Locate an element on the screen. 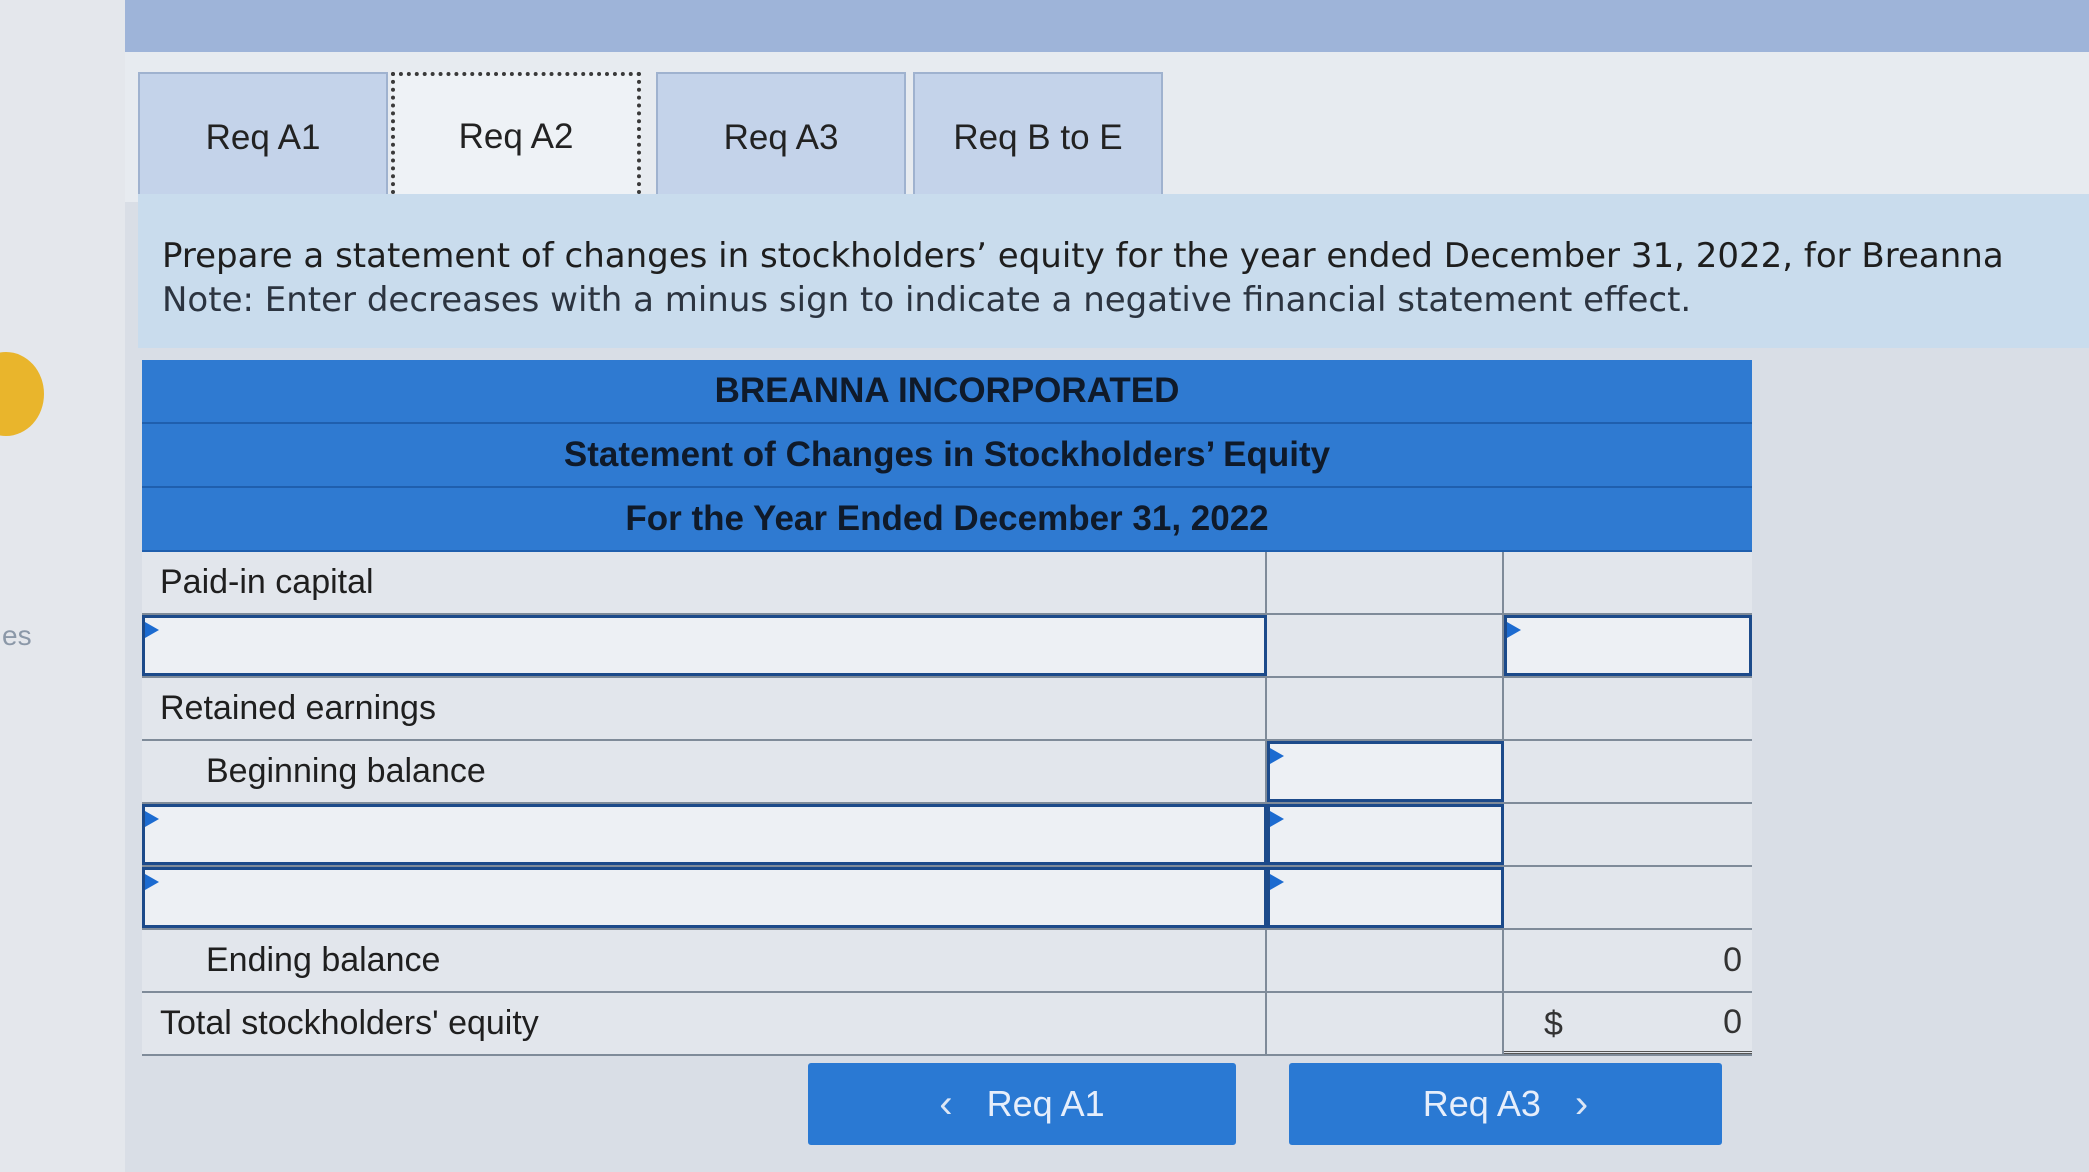  statement-period: For the Year Ended December 31, 2022 is located at coordinates (947, 520).